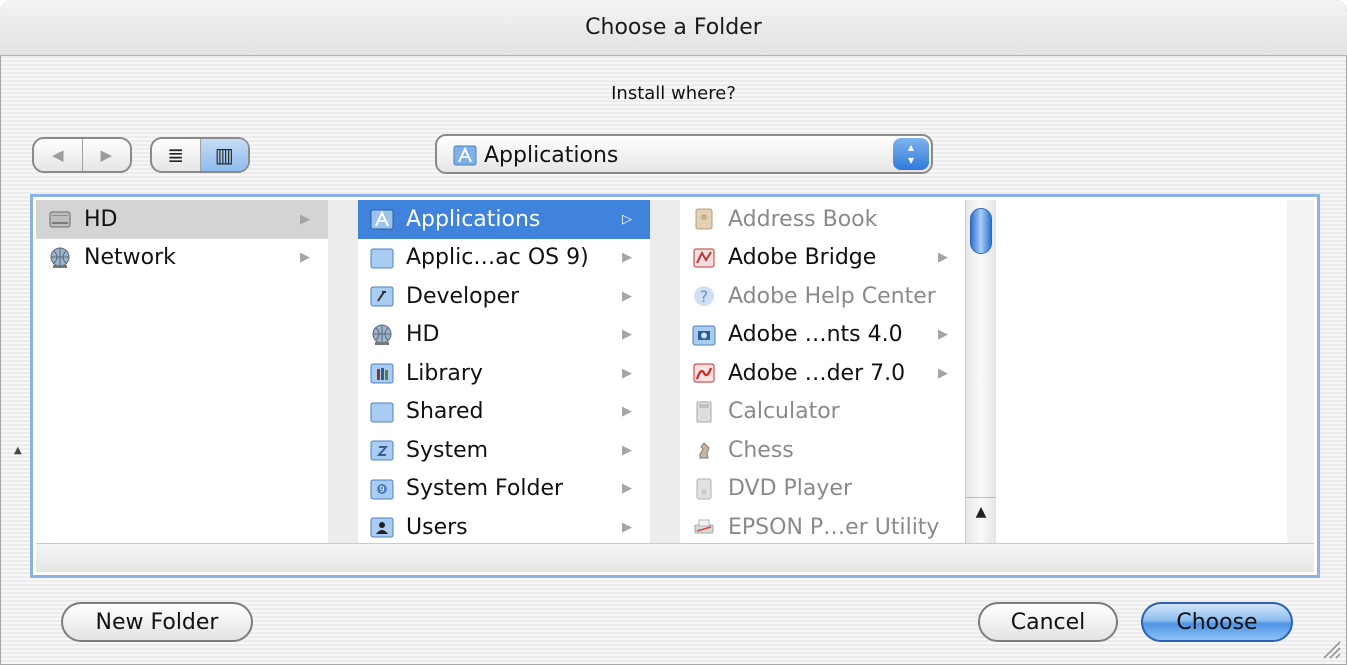 The width and height of the screenshot is (1347, 665). Describe the element at coordinates (504, 450) in the screenshot. I see `list-item: System ▶` at that location.